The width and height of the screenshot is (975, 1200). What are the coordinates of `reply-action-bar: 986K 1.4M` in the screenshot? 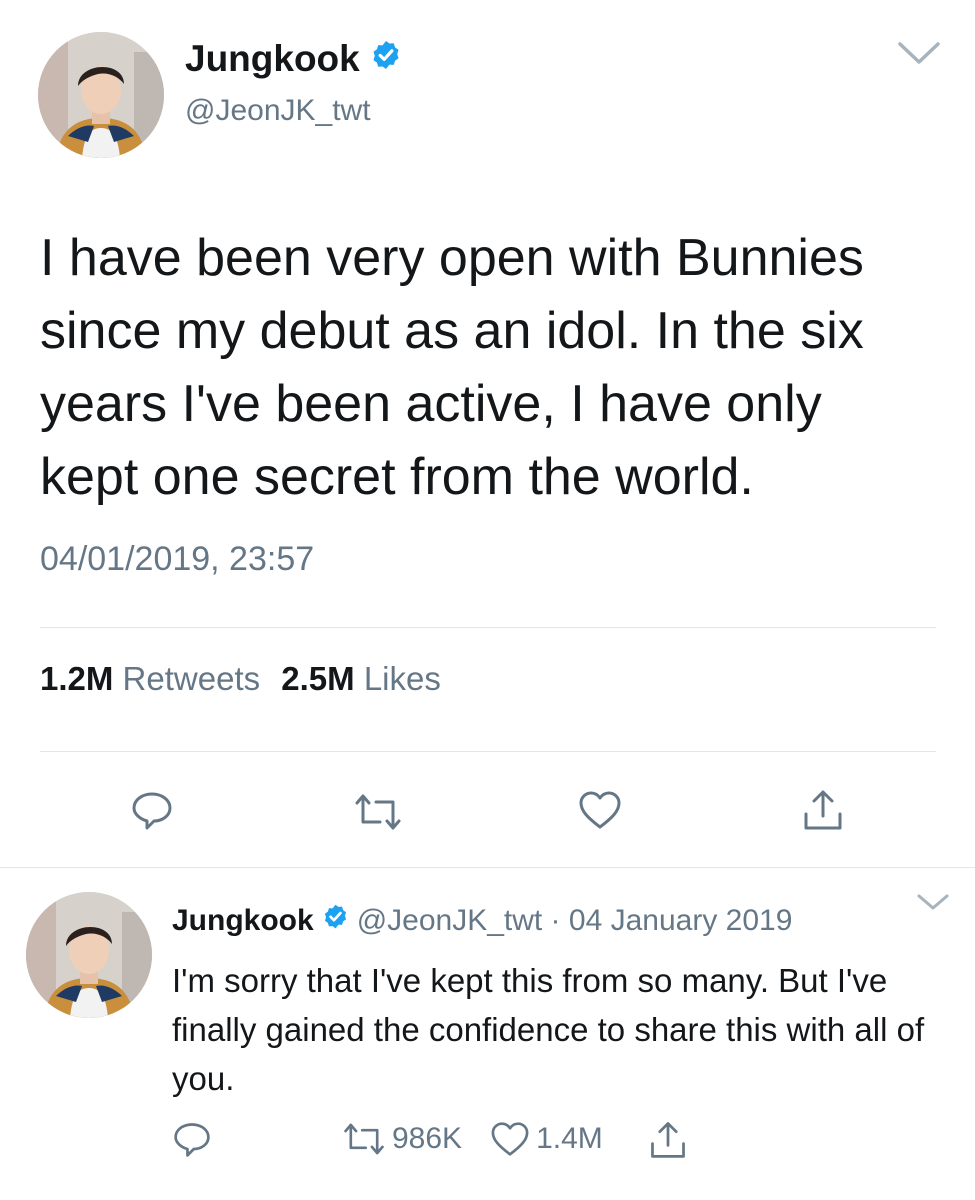 It's located at (430, 1139).